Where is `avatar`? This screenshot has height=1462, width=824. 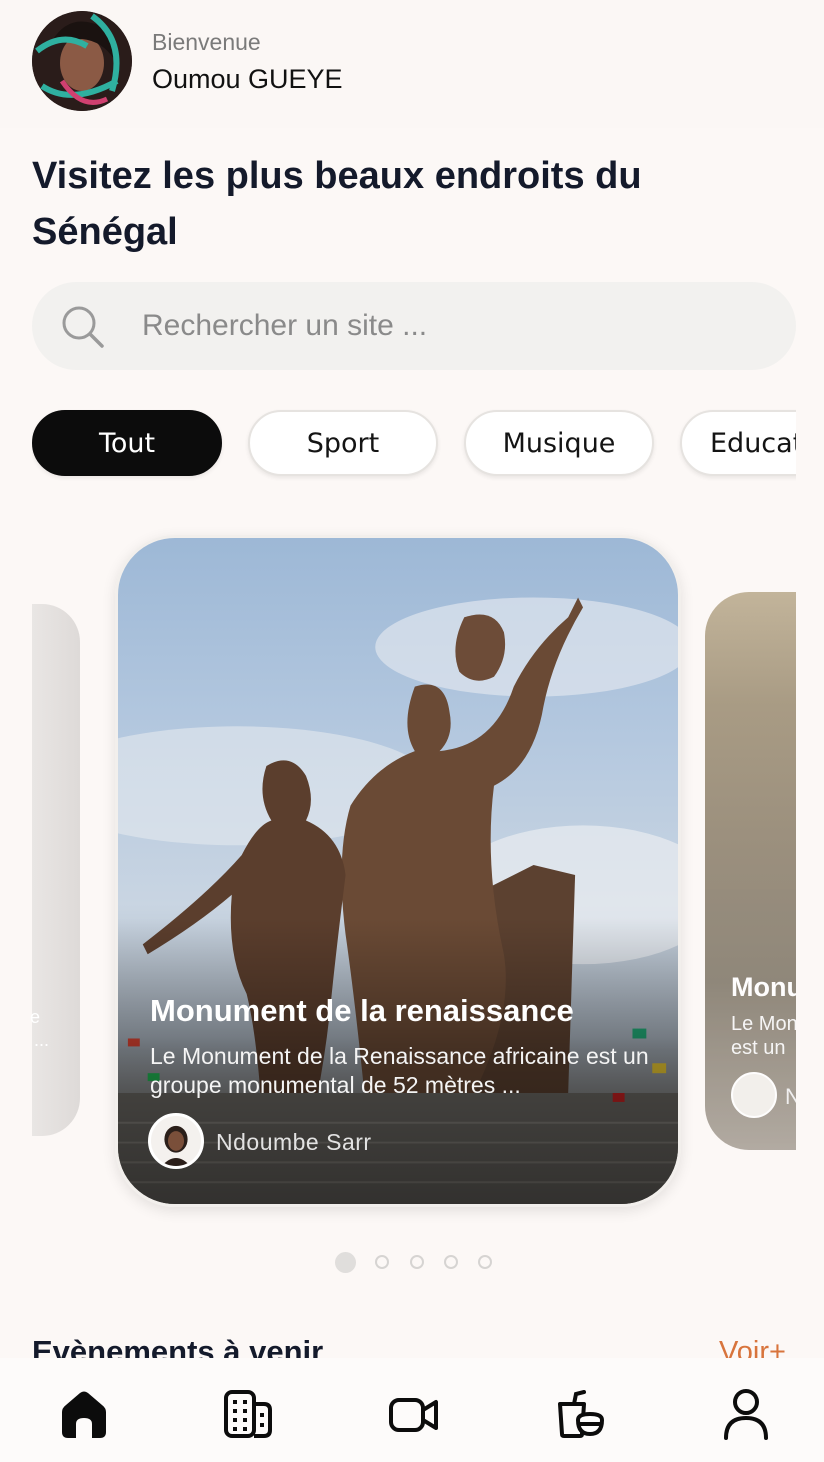
avatar is located at coordinates (82, 61).